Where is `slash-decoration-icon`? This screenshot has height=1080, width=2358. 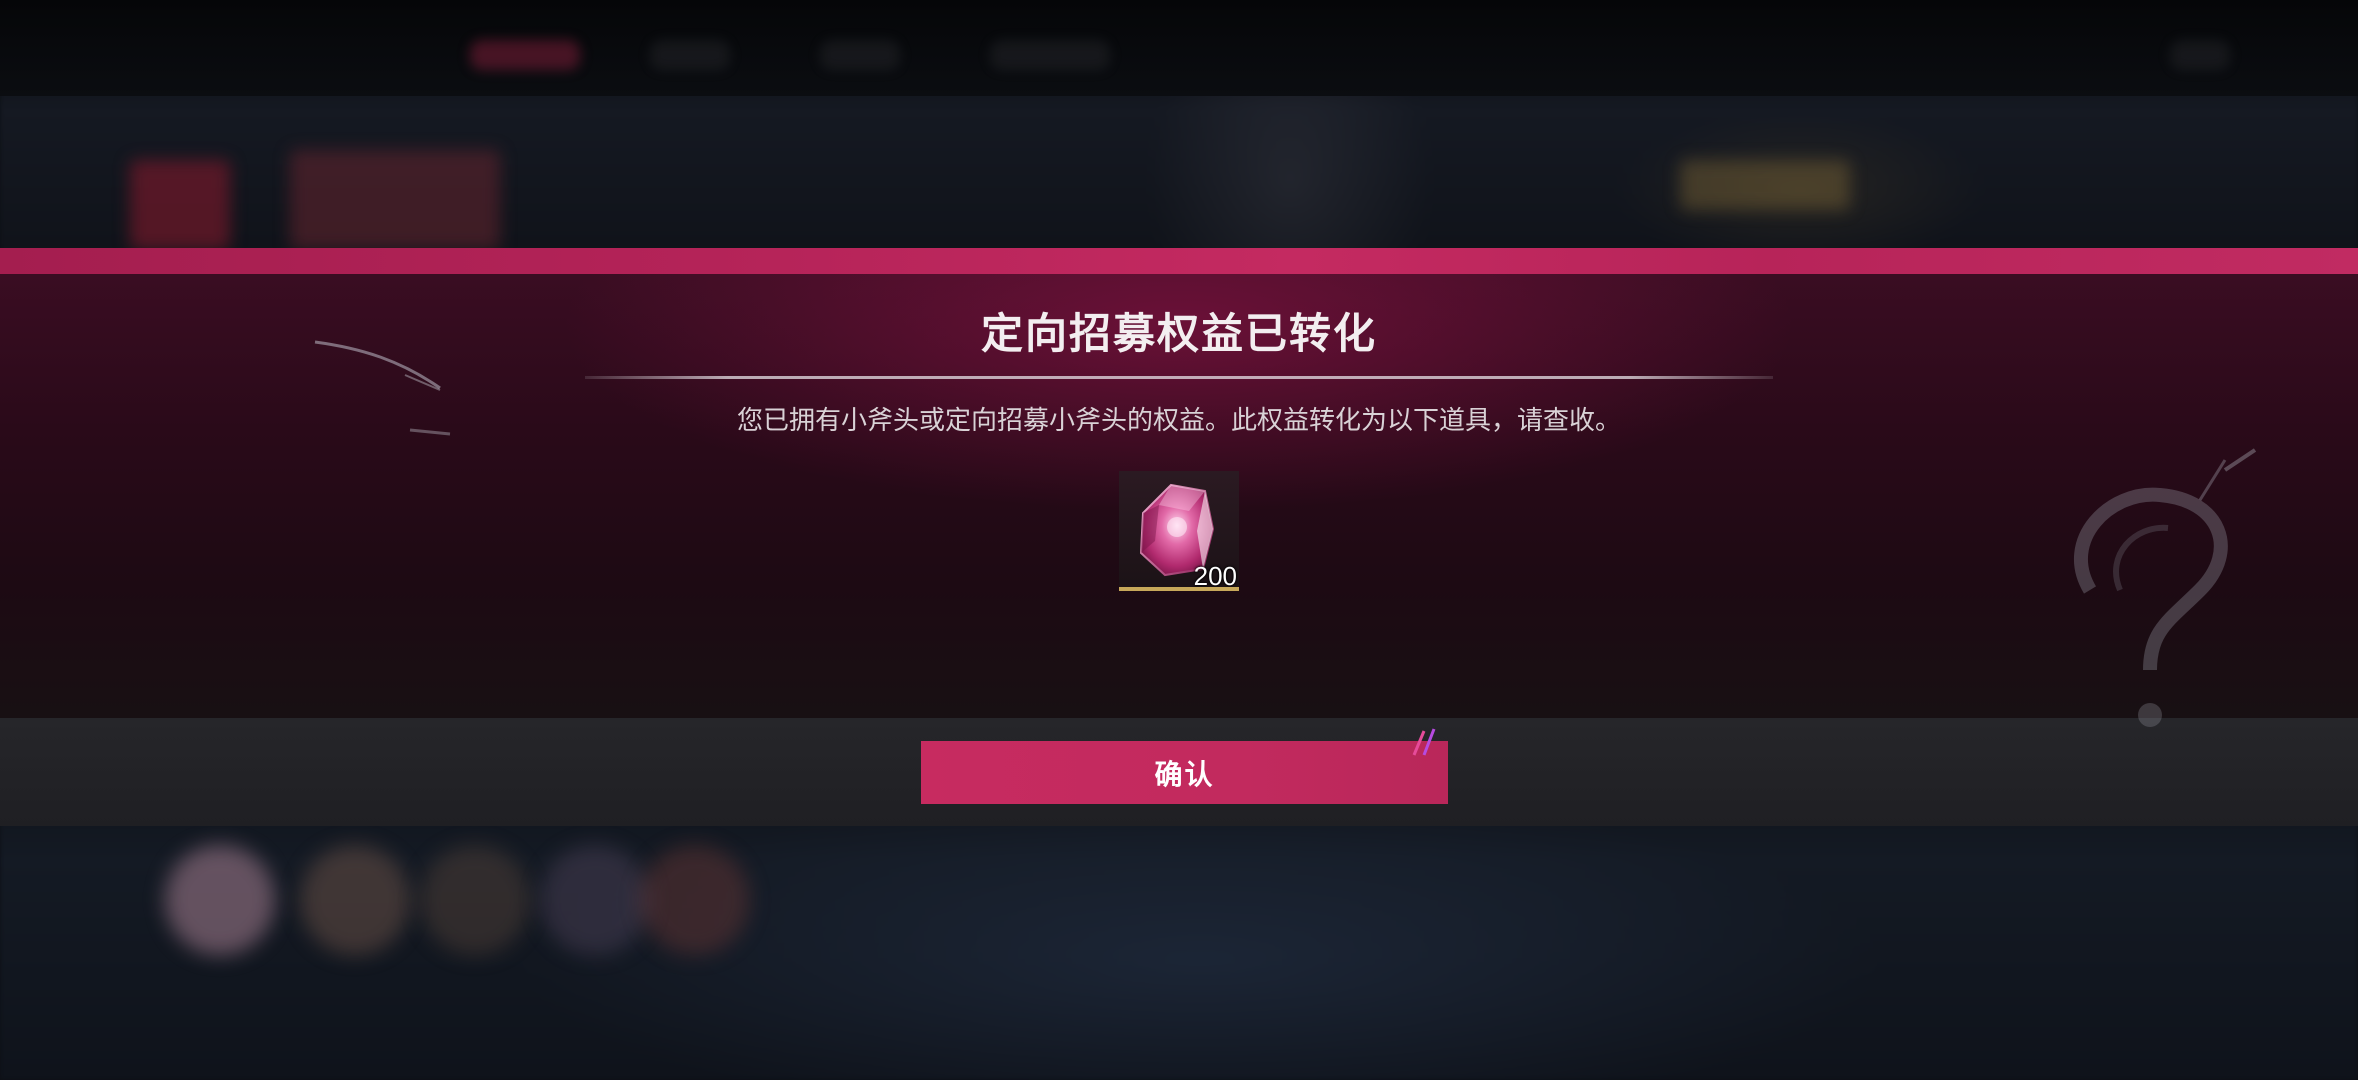
slash-decoration-icon is located at coordinates (1424, 742).